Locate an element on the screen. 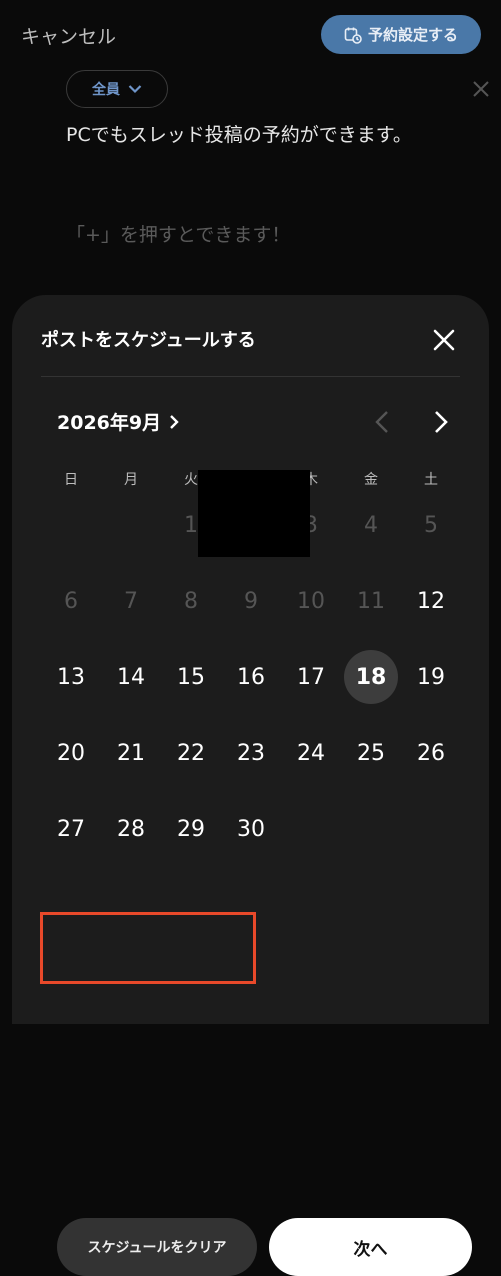  calendar-day: 12 is located at coordinates (431, 601).